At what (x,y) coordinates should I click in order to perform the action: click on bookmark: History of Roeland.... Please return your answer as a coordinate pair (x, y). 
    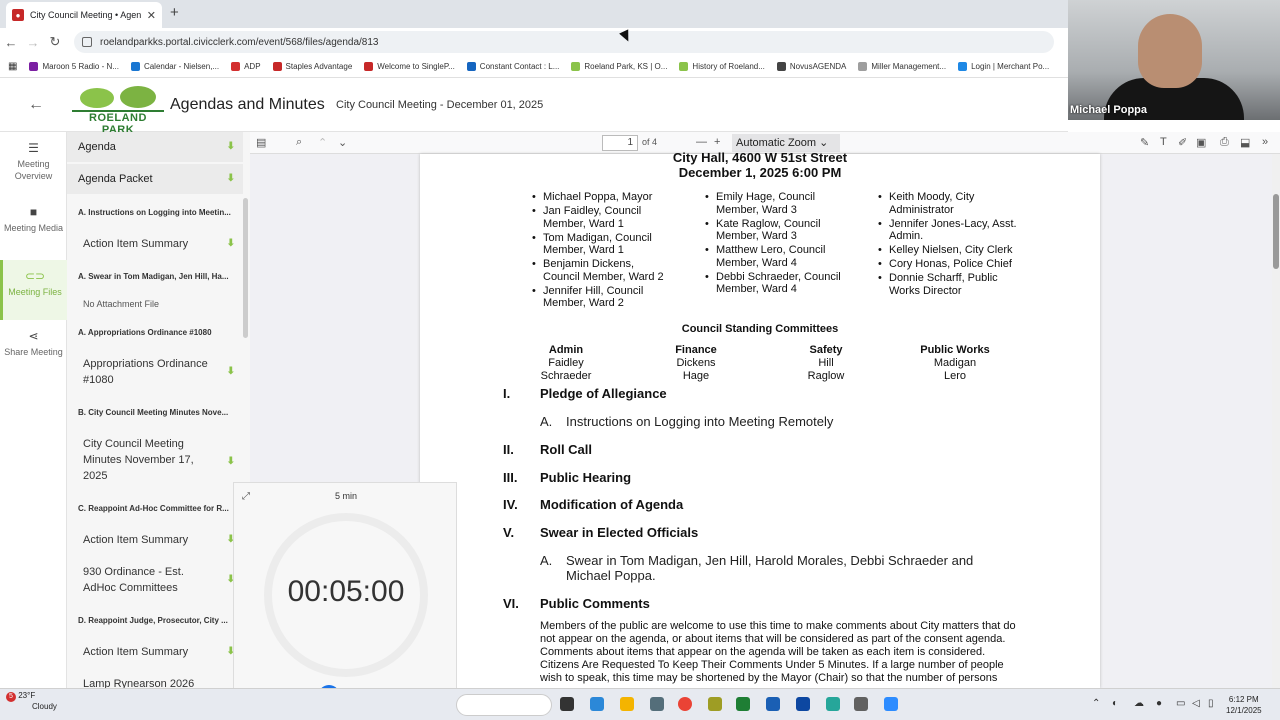
    Looking at the image, I should click on (722, 66).